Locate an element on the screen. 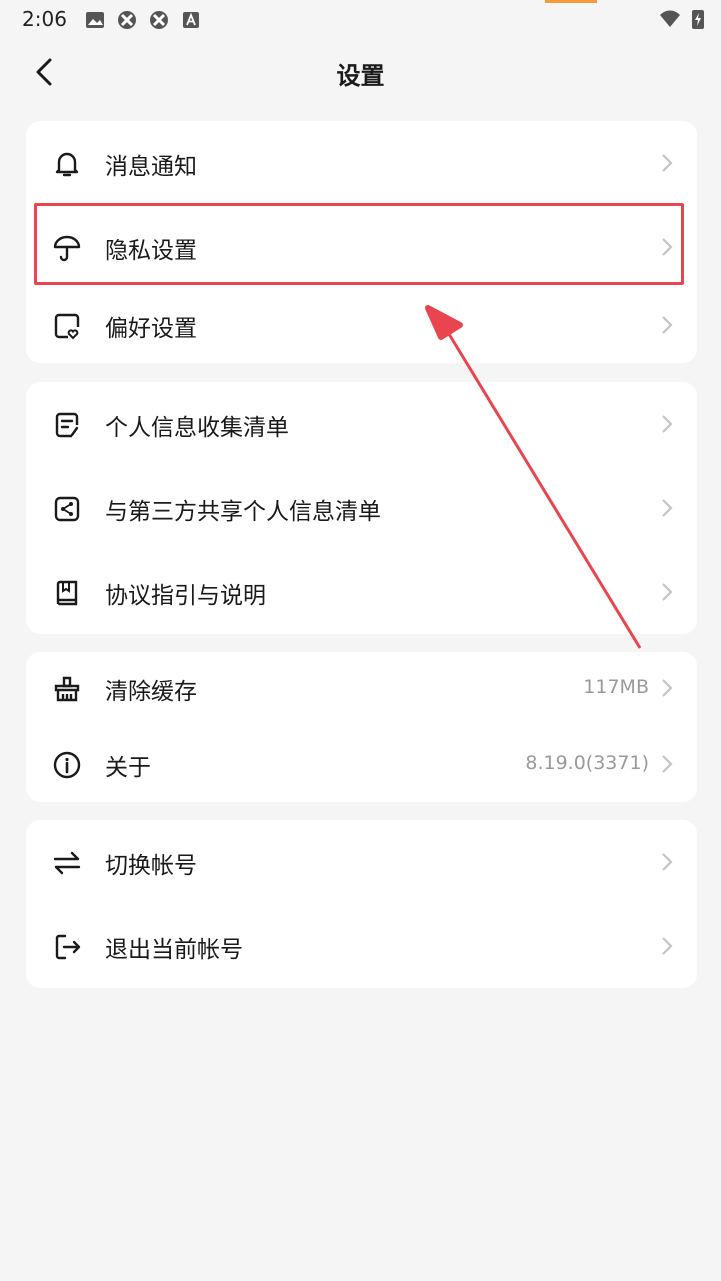 This screenshot has width=721, height=1281. row-label: 个人信息收集清单 is located at coordinates (197, 428).